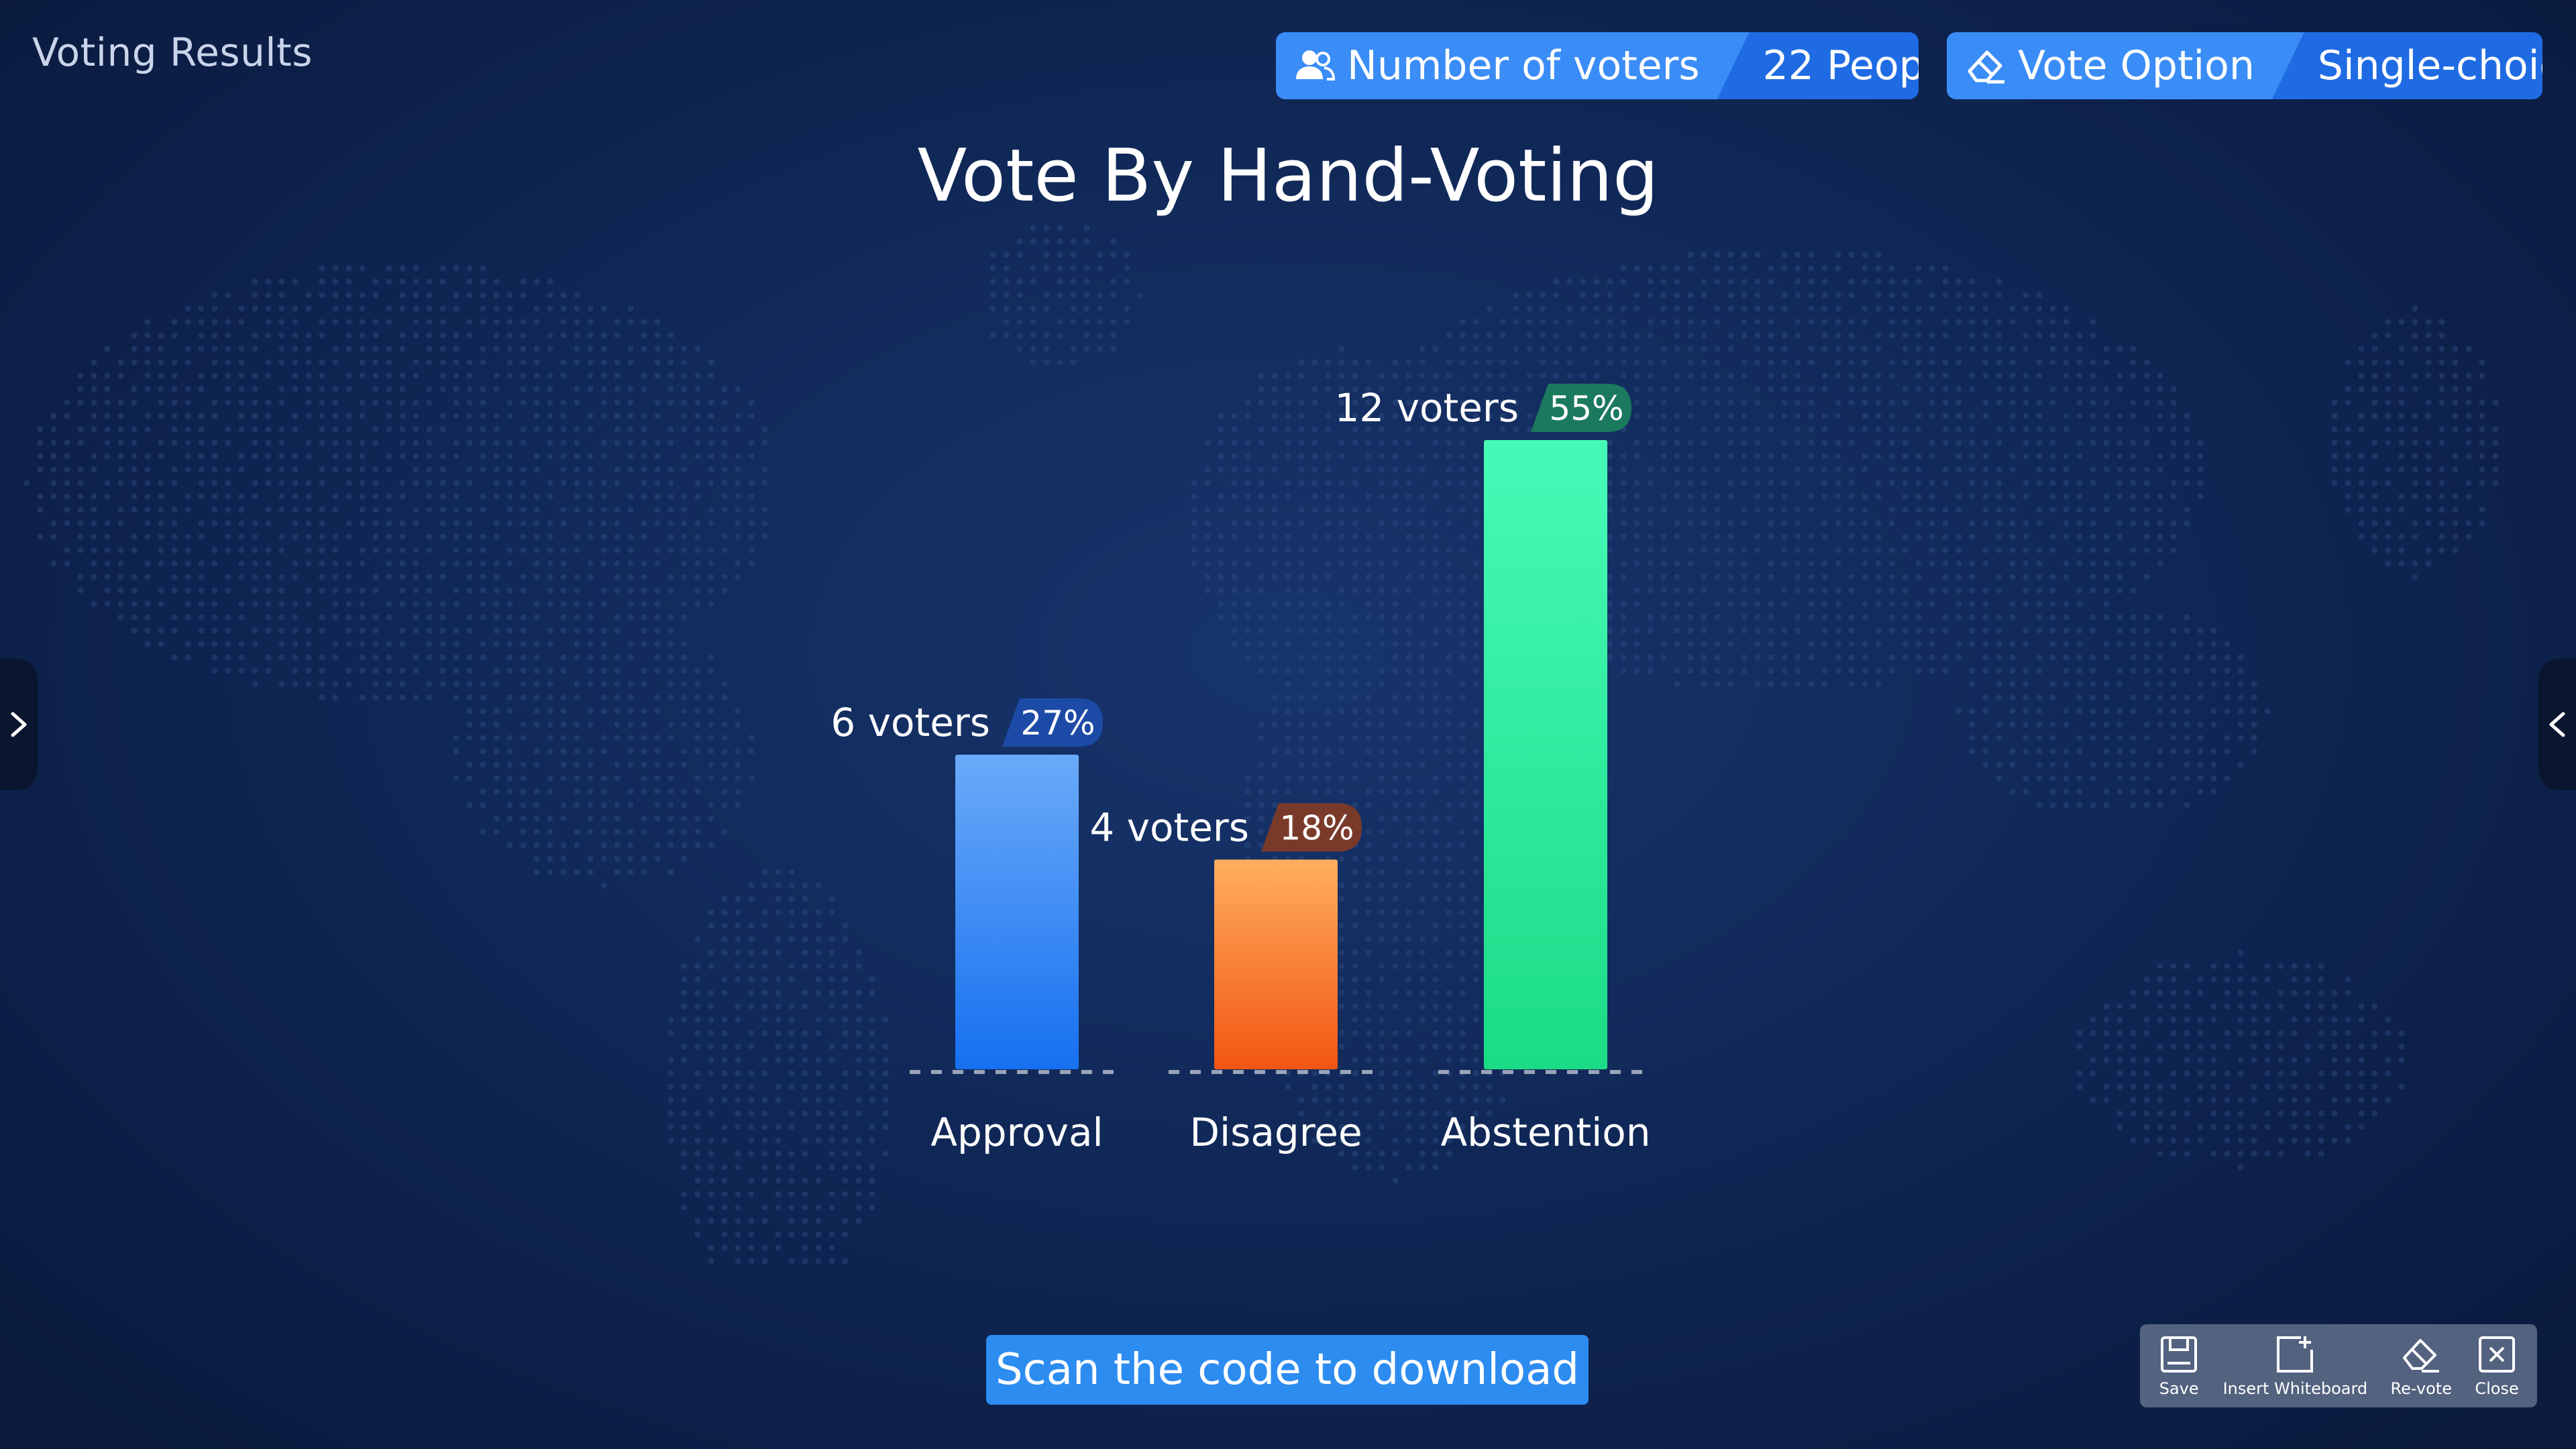  Describe the element at coordinates (2421, 1388) in the screenshot. I see `re-vote-label: Re-vote` at that location.